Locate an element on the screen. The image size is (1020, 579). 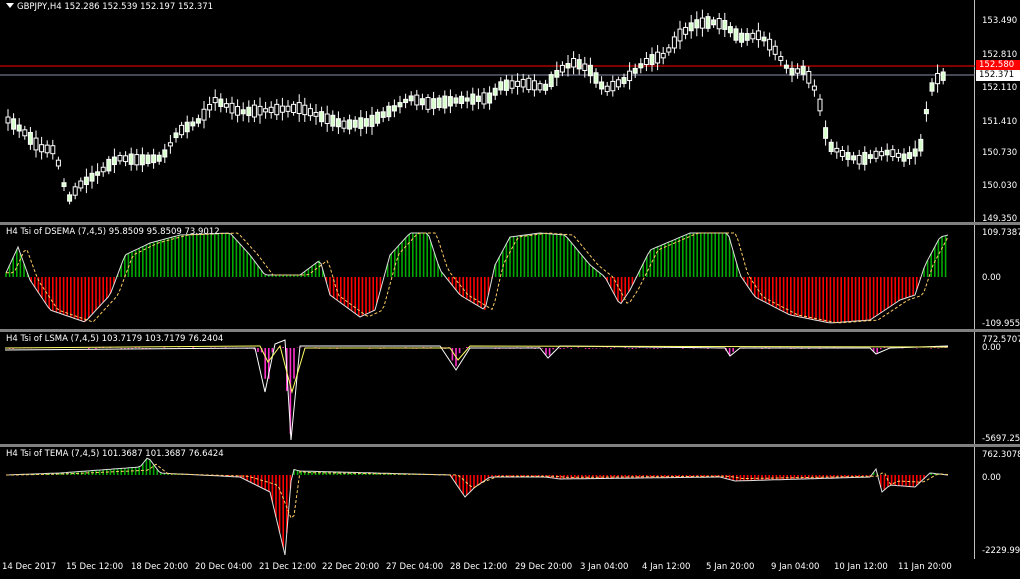
time-axis-label: 15 Dec 12:00 is located at coordinates (95, 567).